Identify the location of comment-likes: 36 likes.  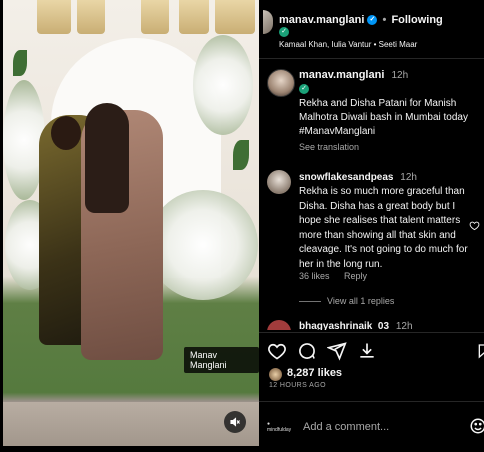
(314, 276).